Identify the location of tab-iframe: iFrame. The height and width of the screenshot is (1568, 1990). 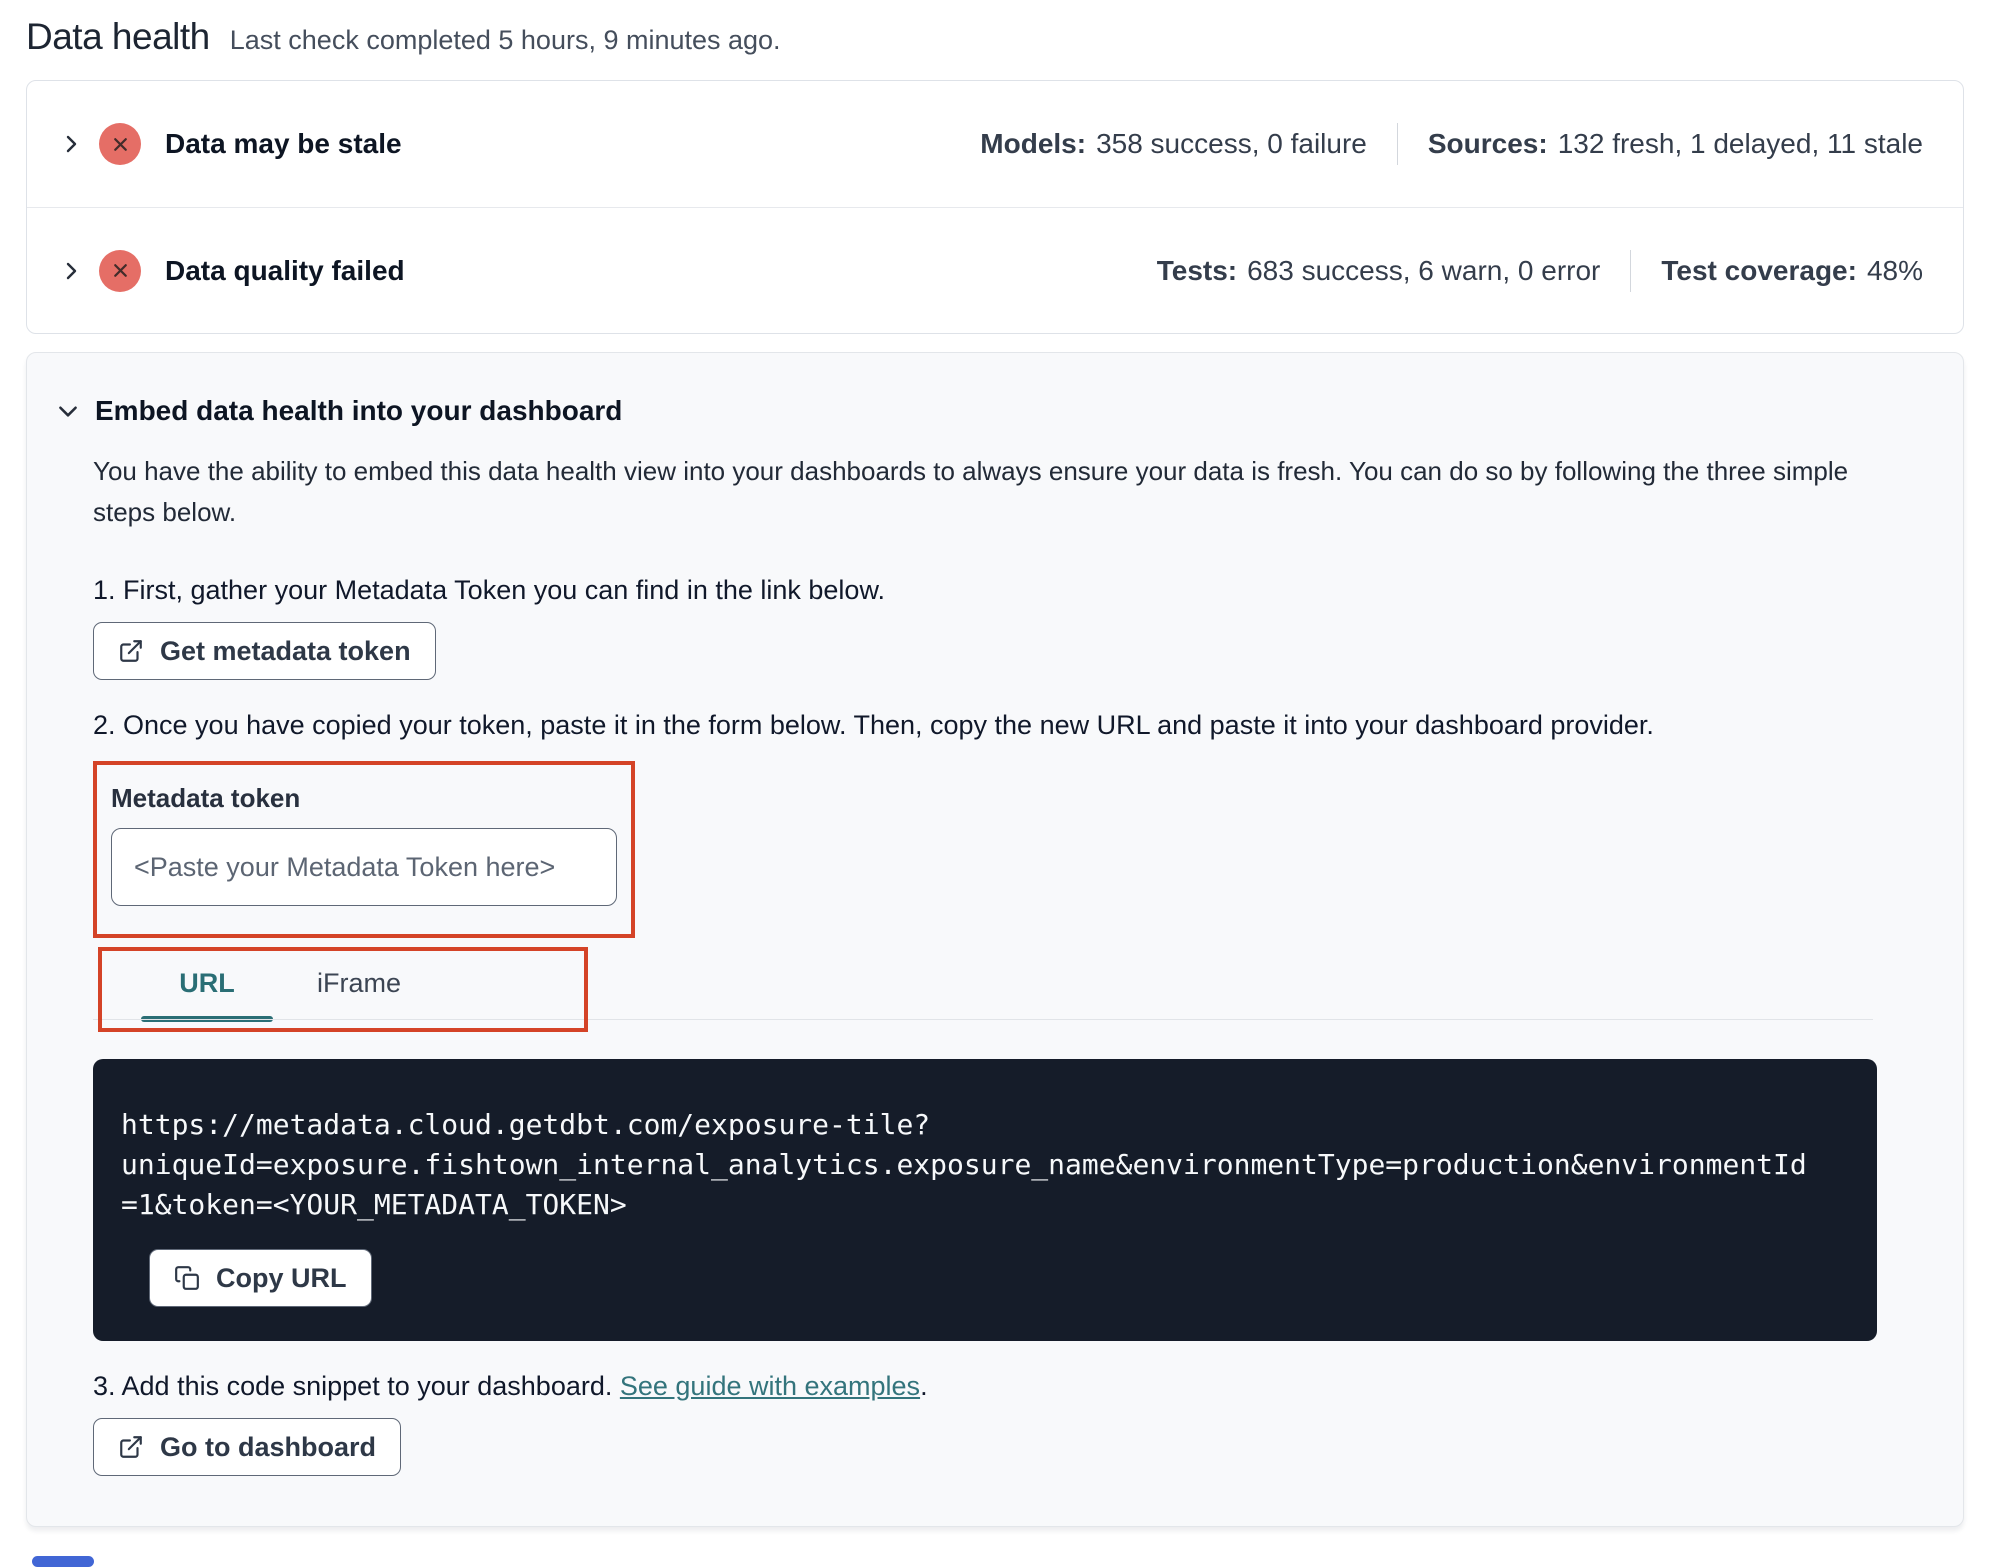
(359, 983).